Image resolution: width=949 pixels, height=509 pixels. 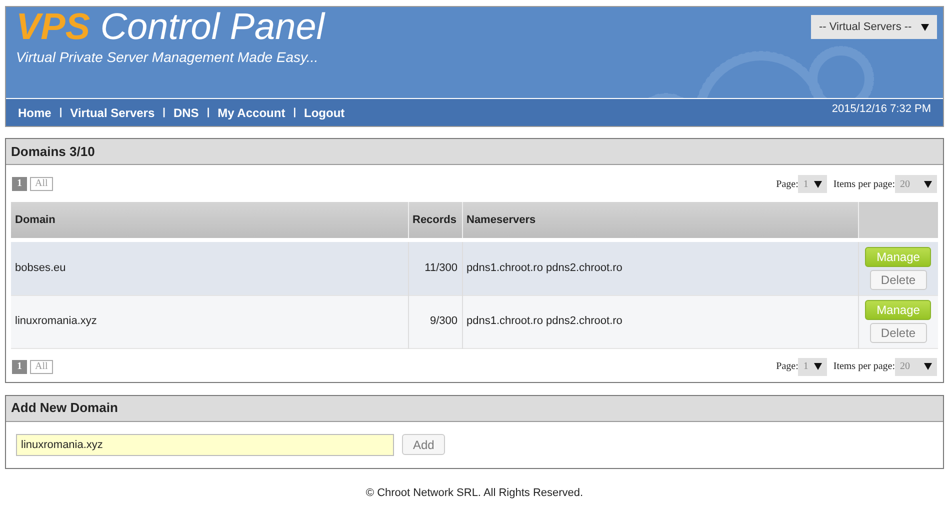 What do you see at coordinates (474, 493) in the screenshot?
I see `footer-text: © Chroot Network SRL. All Rights Reserved.` at bounding box center [474, 493].